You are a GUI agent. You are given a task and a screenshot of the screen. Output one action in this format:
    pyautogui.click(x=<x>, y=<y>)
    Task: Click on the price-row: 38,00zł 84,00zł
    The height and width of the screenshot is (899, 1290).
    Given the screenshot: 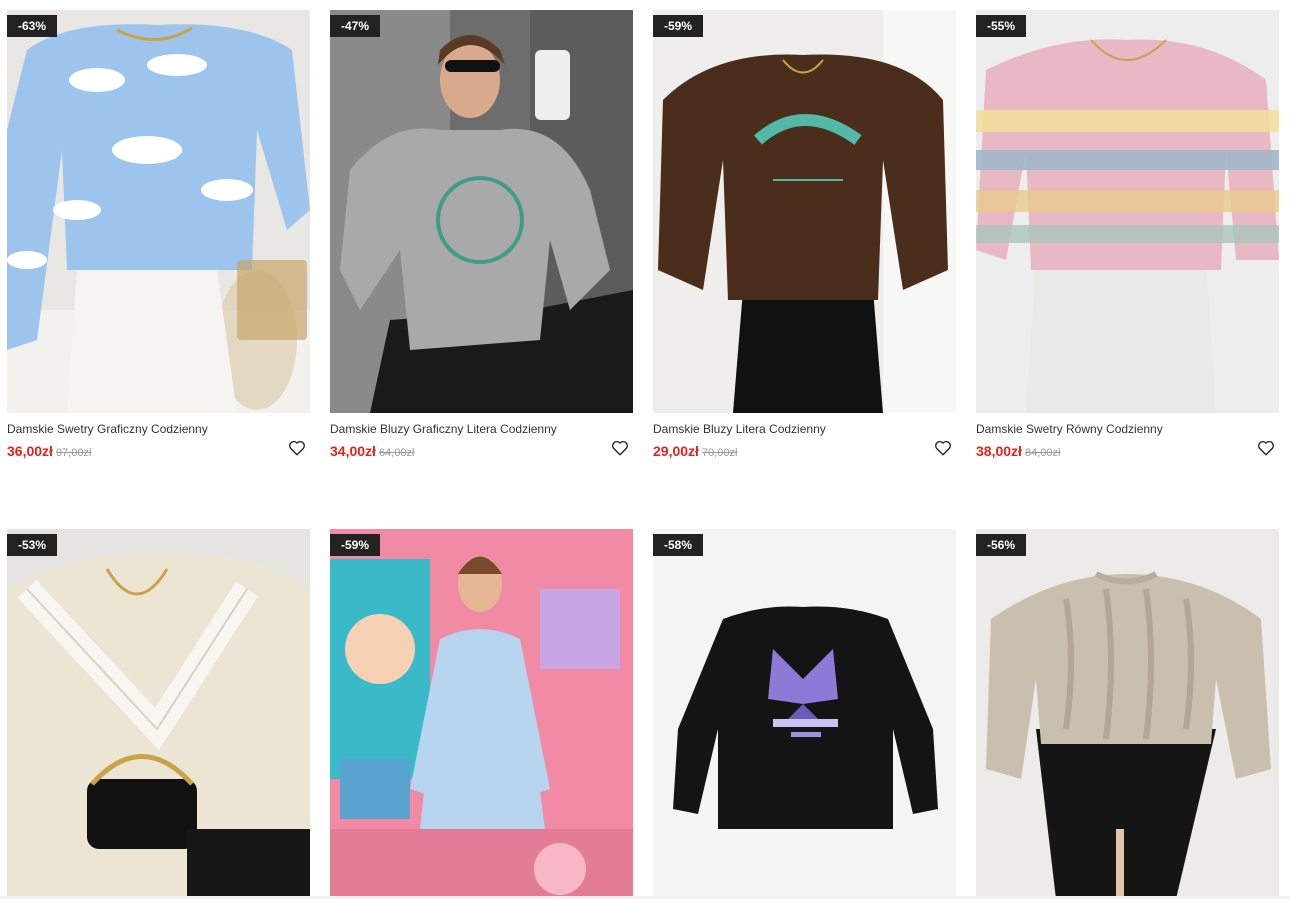 What is the action you would take?
    pyautogui.click(x=1127, y=450)
    